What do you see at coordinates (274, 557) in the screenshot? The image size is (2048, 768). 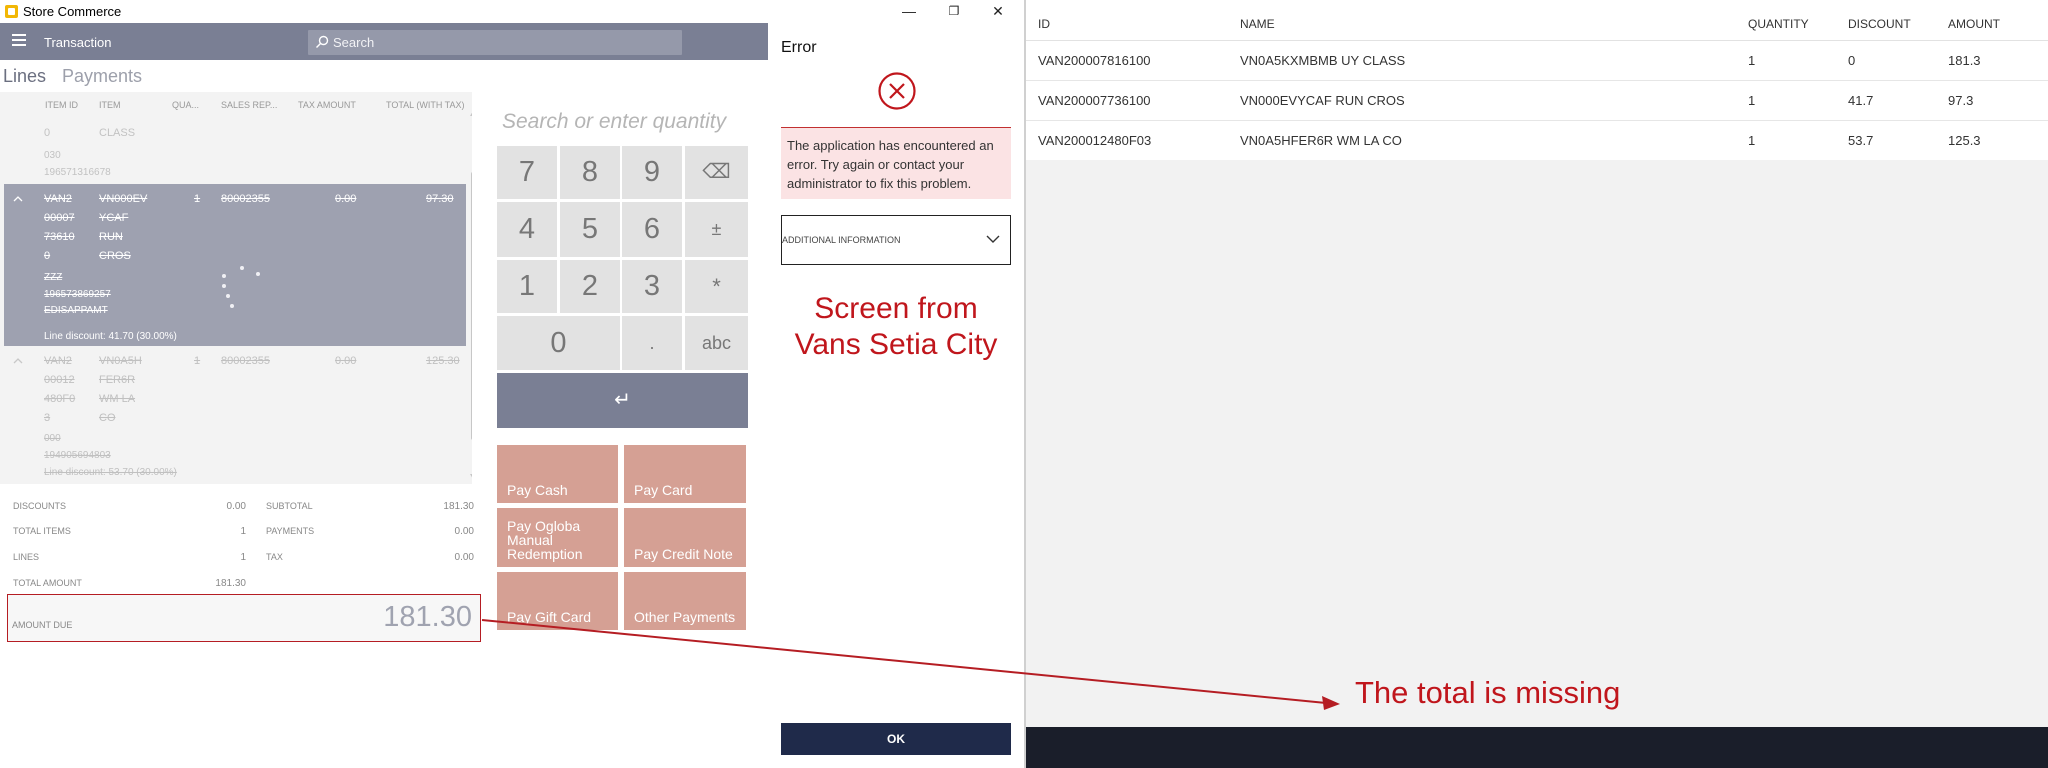 I see `tax-label: TAX` at bounding box center [274, 557].